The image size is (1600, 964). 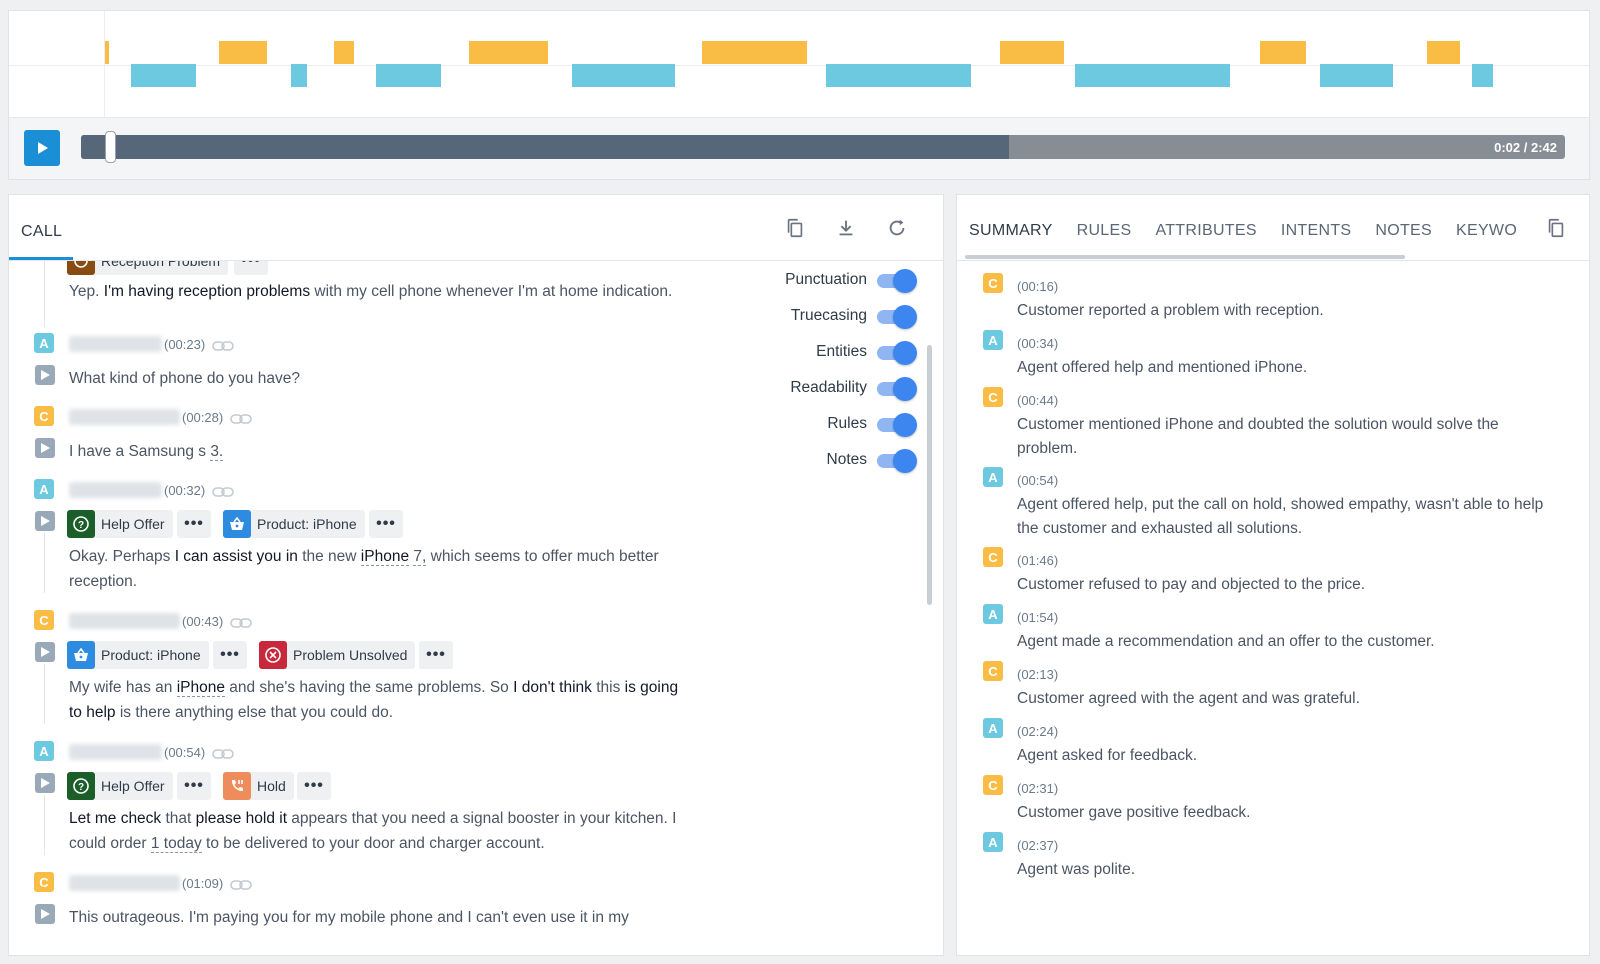 I want to click on truecasing-switch, so click(x=898, y=316).